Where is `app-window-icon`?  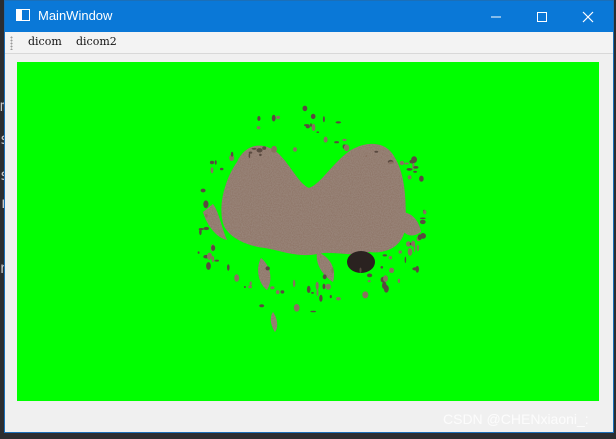
app-window-icon is located at coordinates (23, 15).